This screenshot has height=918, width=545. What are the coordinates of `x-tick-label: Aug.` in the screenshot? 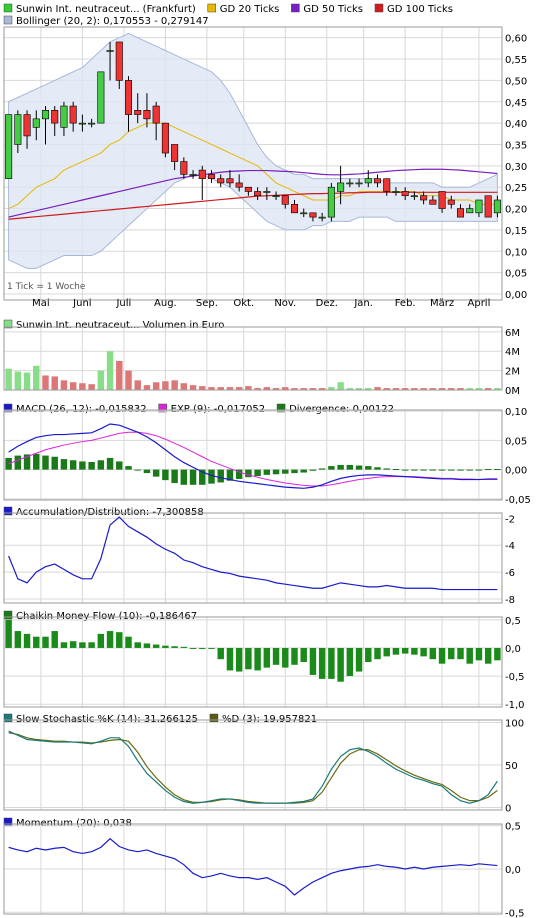 It's located at (165, 303).